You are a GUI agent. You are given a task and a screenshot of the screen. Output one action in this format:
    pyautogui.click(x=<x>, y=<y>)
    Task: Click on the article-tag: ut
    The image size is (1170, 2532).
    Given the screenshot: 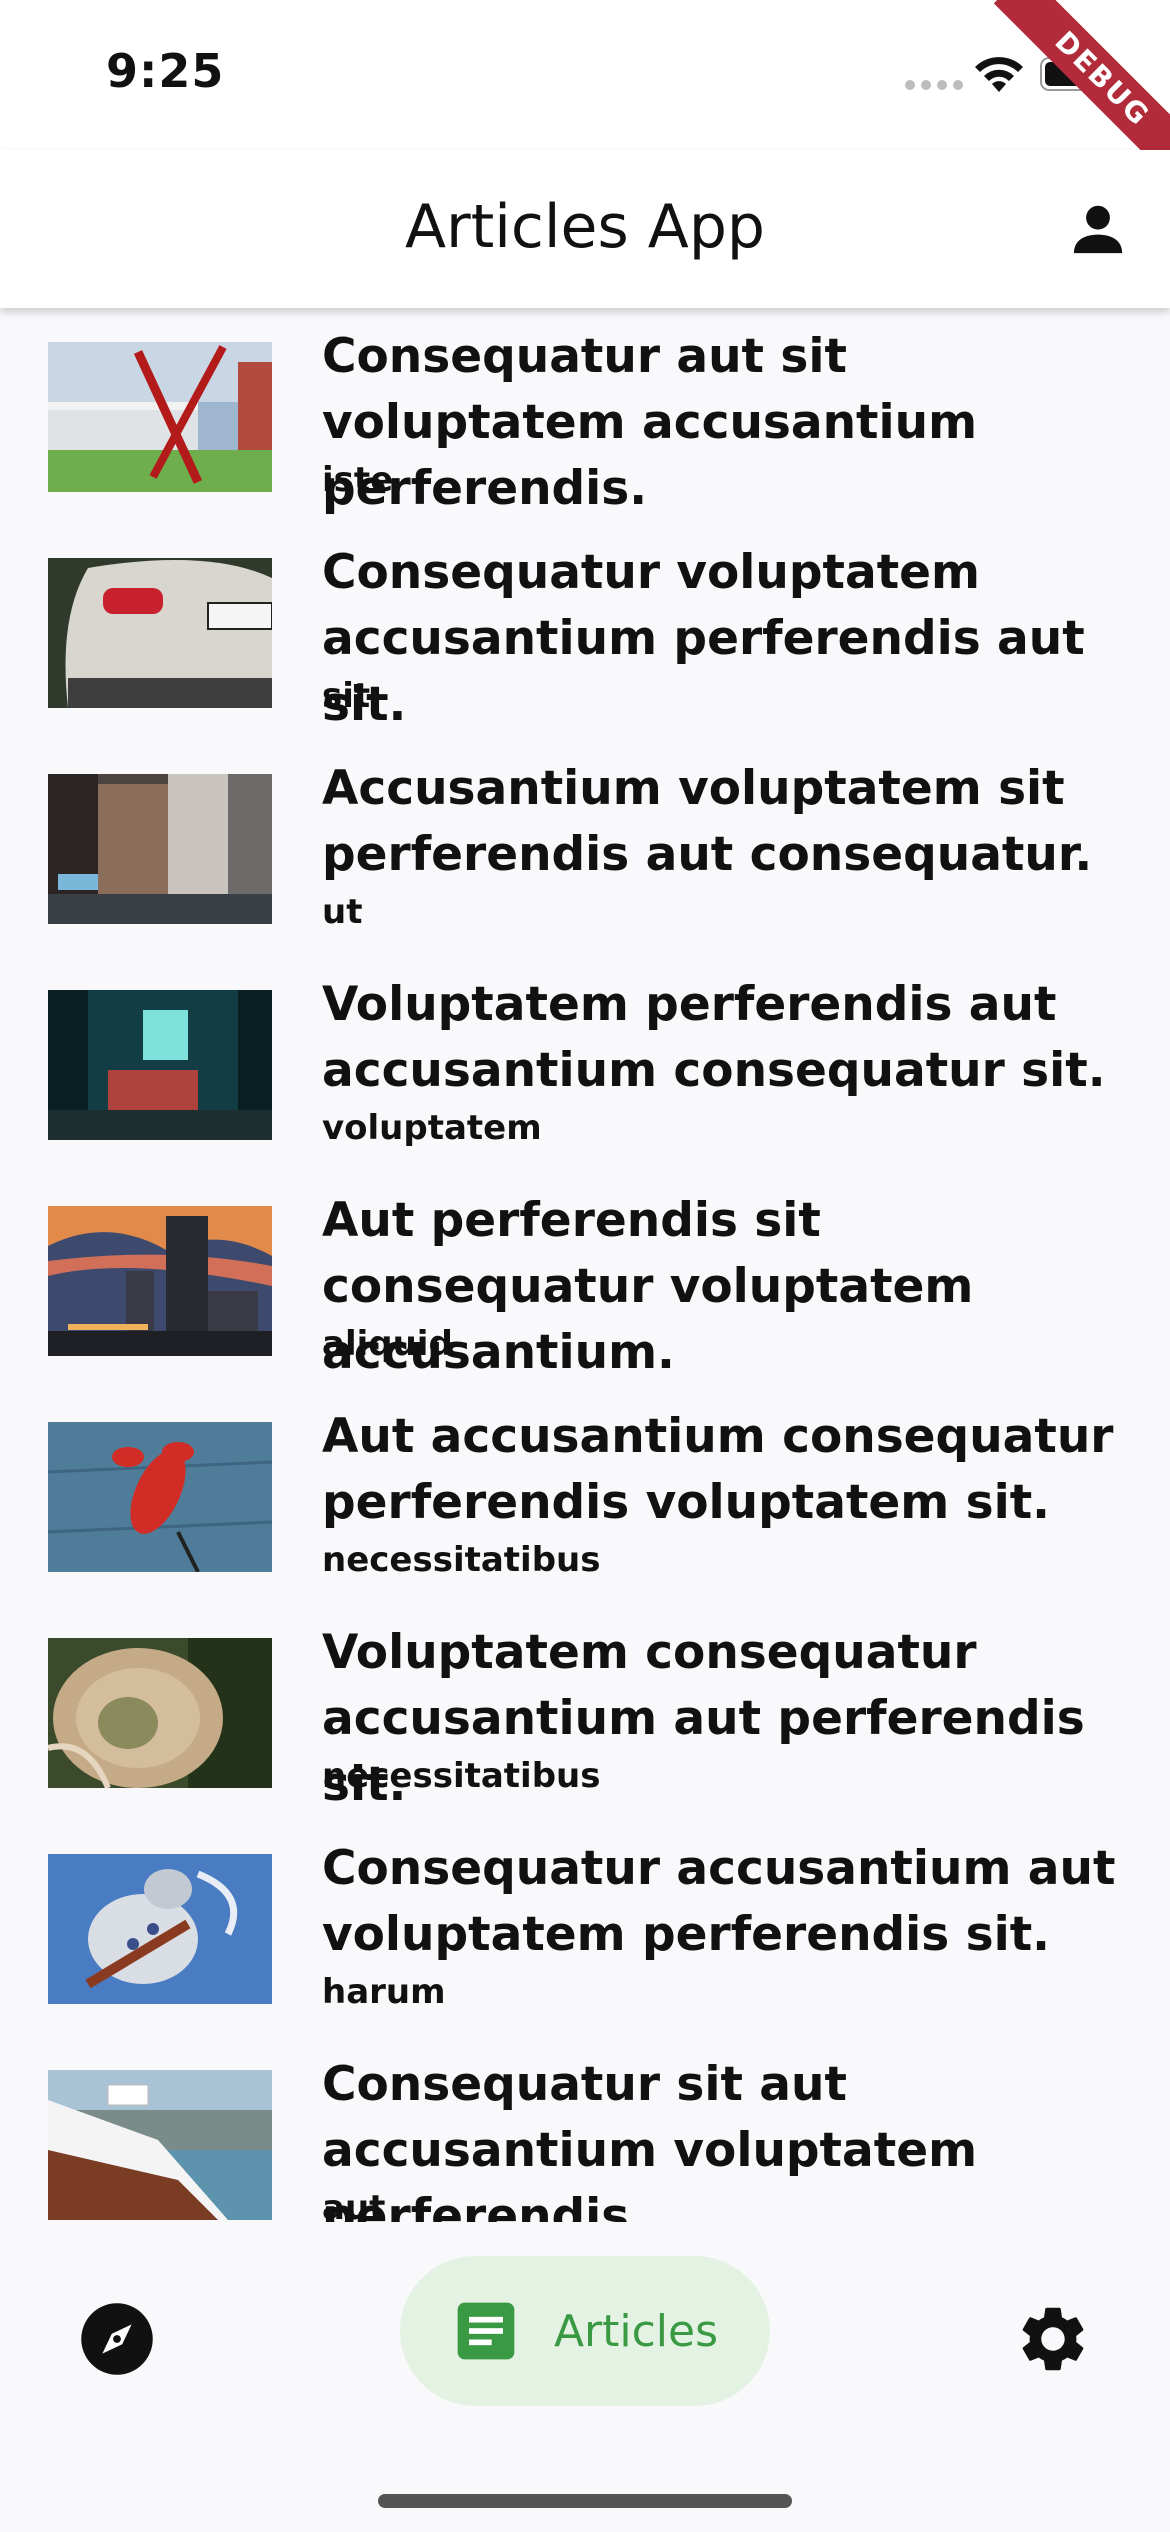 What is the action you would take?
    pyautogui.click(x=342, y=912)
    